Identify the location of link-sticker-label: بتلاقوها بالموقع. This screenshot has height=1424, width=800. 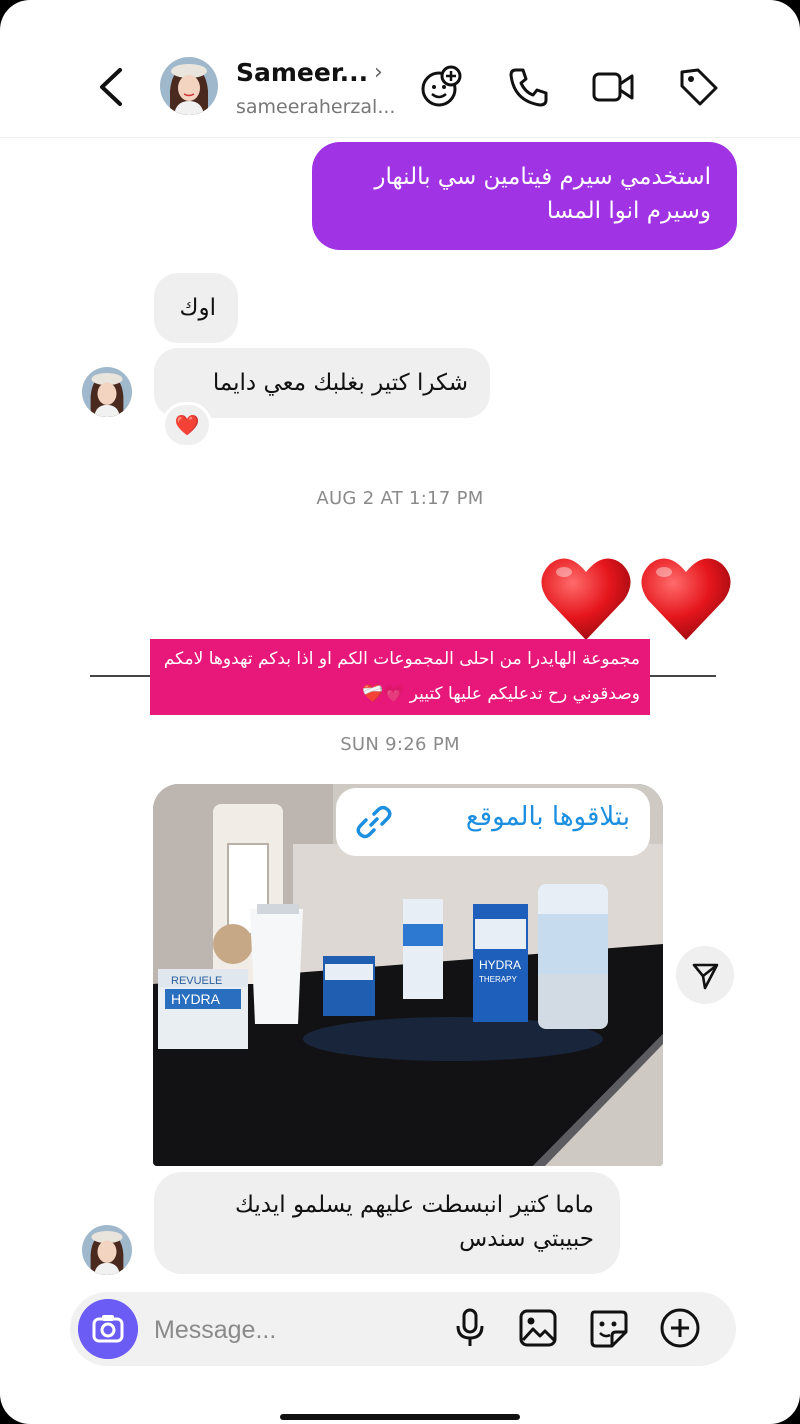
(547, 817).